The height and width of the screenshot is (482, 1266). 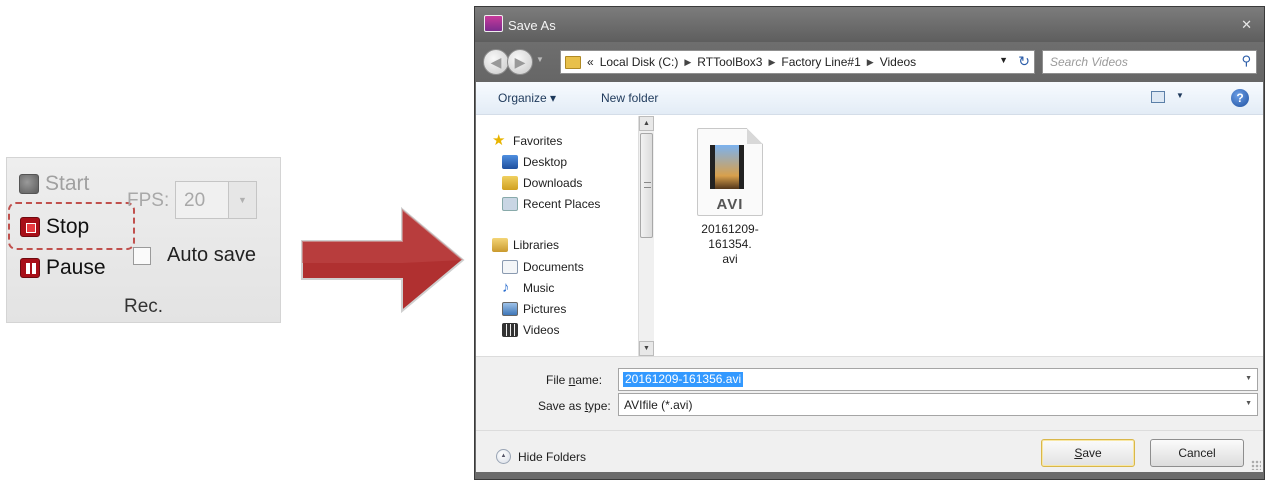 What do you see at coordinates (532, 25) in the screenshot?
I see `dialog-title: Save As` at bounding box center [532, 25].